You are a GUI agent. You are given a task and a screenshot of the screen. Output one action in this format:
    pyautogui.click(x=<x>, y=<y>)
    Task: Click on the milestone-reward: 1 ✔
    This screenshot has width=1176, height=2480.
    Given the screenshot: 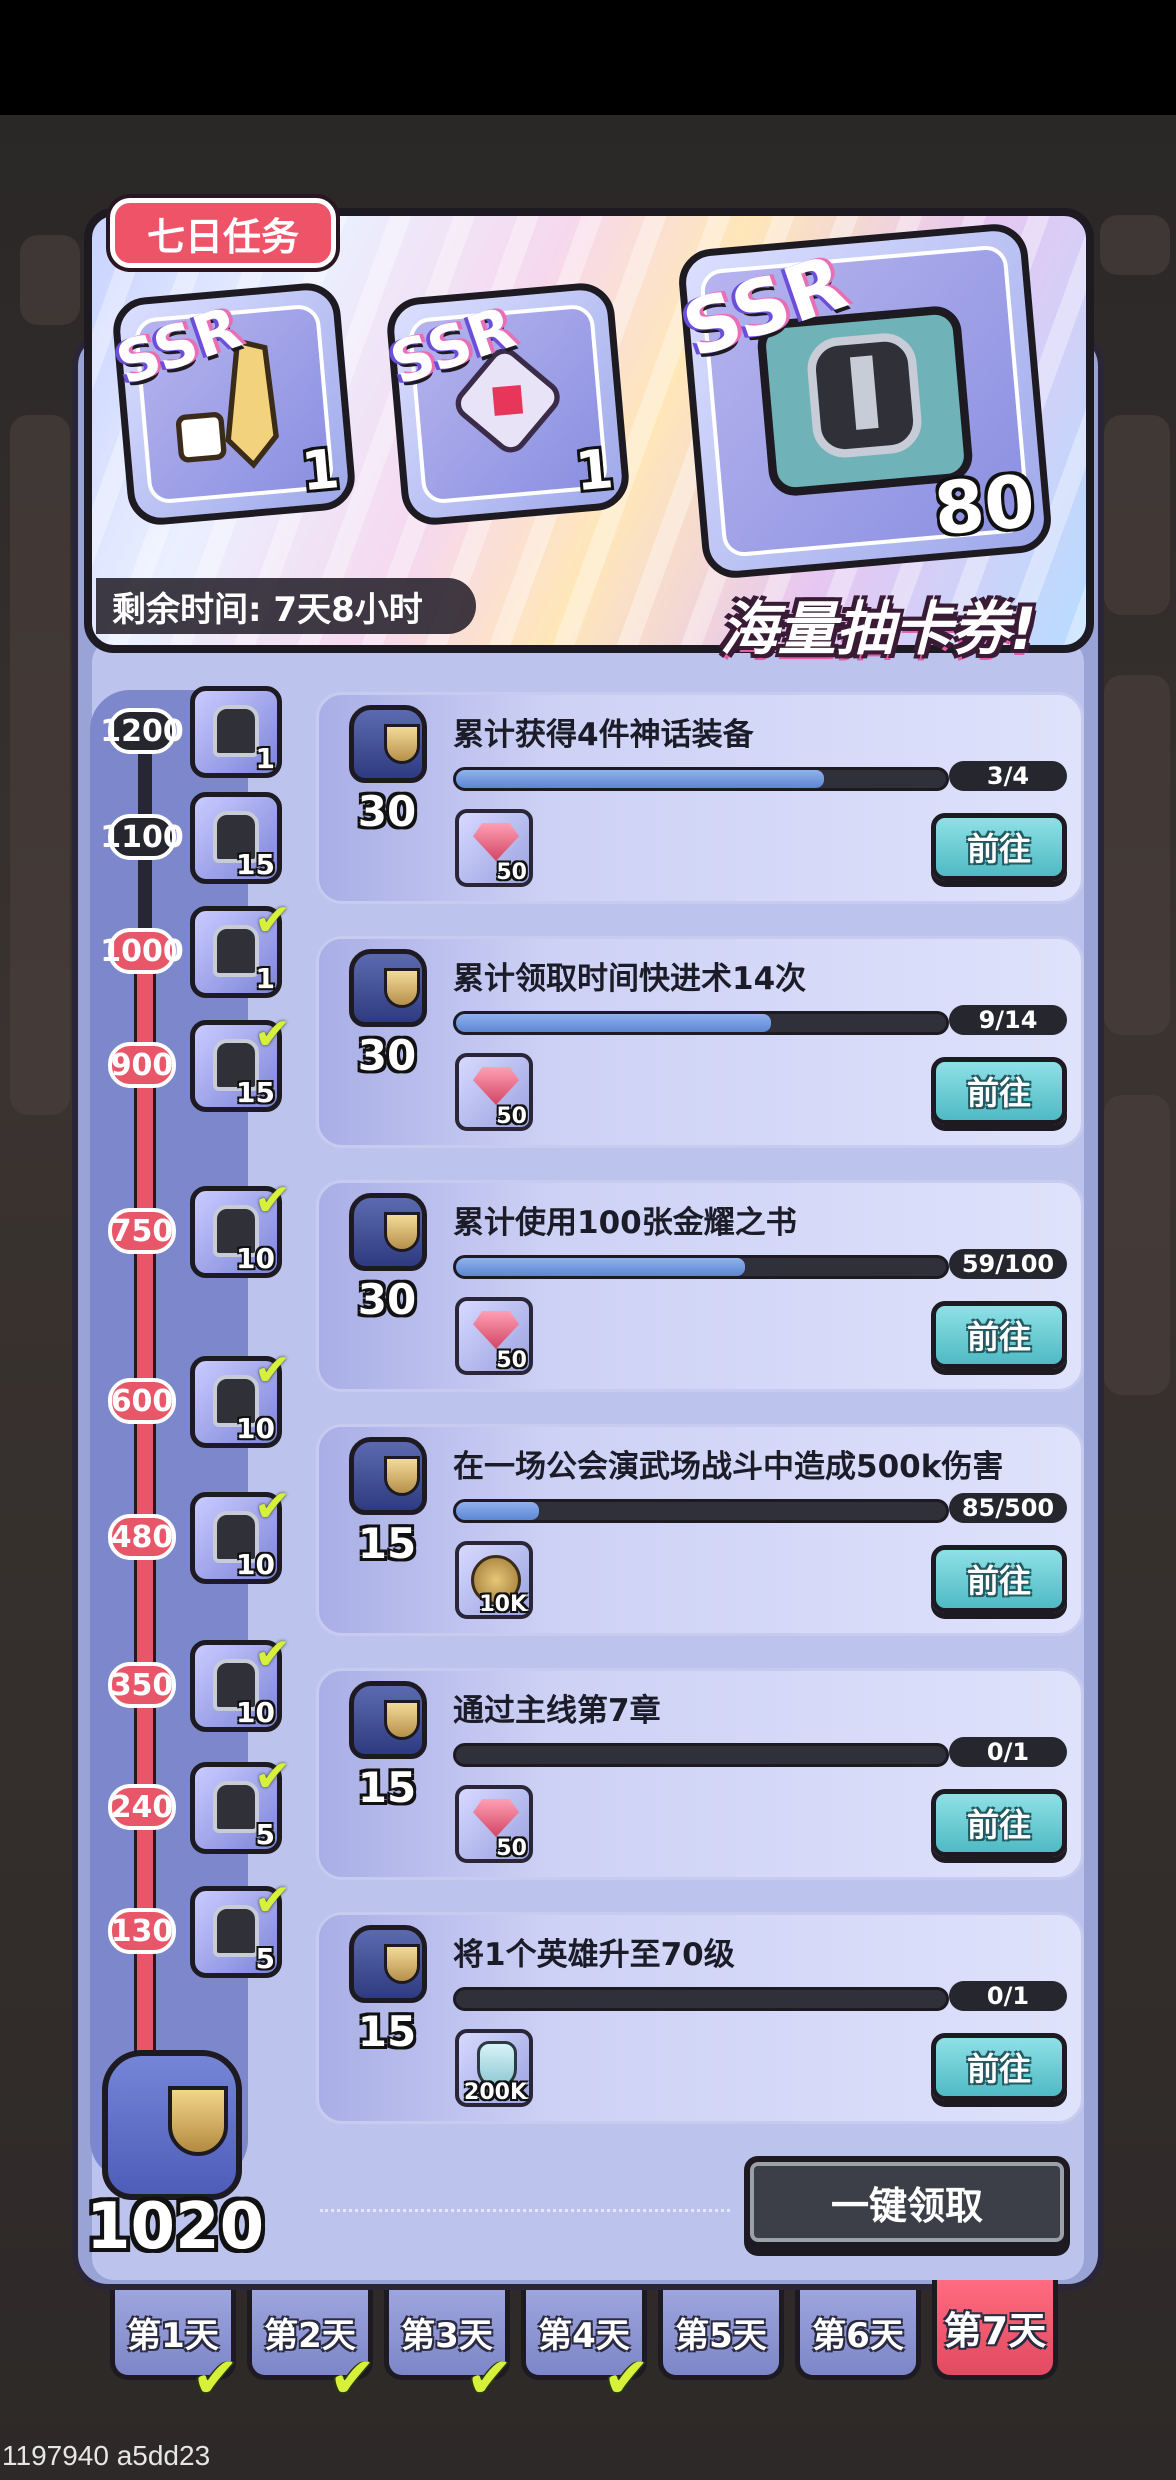 What is the action you would take?
    pyautogui.click(x=240, y=946)
    